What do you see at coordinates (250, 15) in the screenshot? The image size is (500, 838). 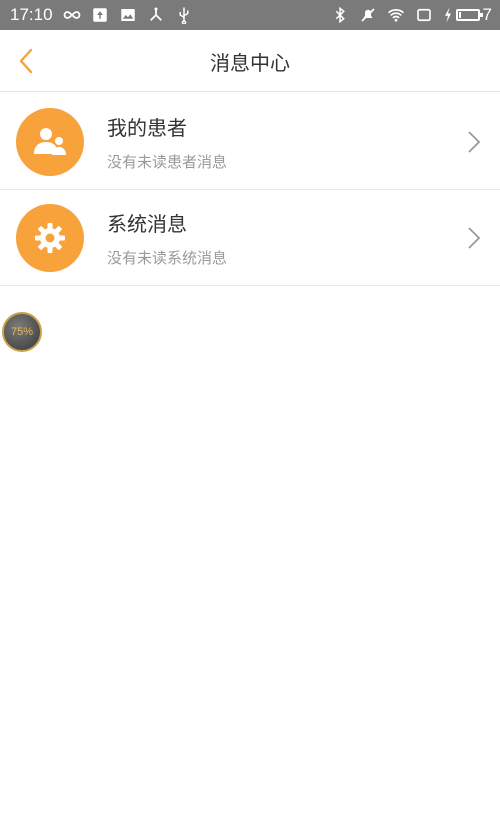 I see `status-bar: 17:10 7` at bounding box center [250, 15].